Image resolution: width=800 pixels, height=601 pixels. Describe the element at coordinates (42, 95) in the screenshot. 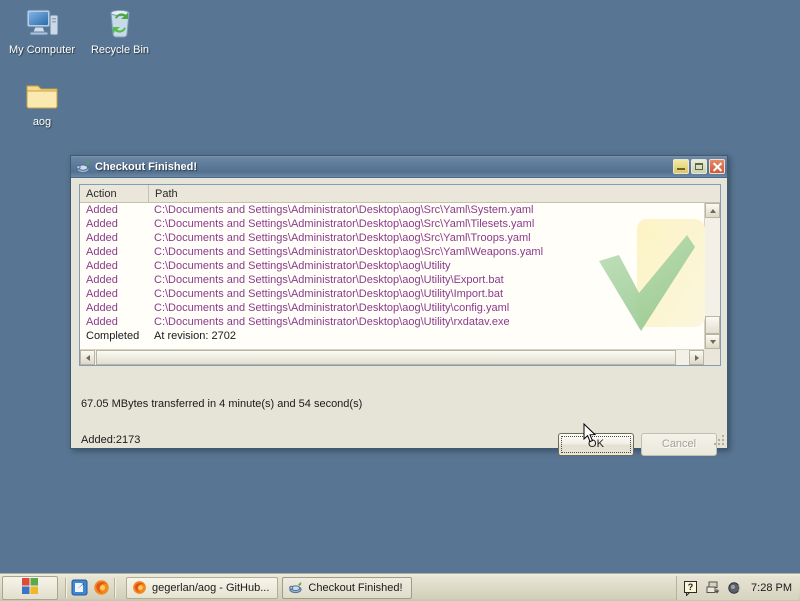

I see `folder-icon` at that location.